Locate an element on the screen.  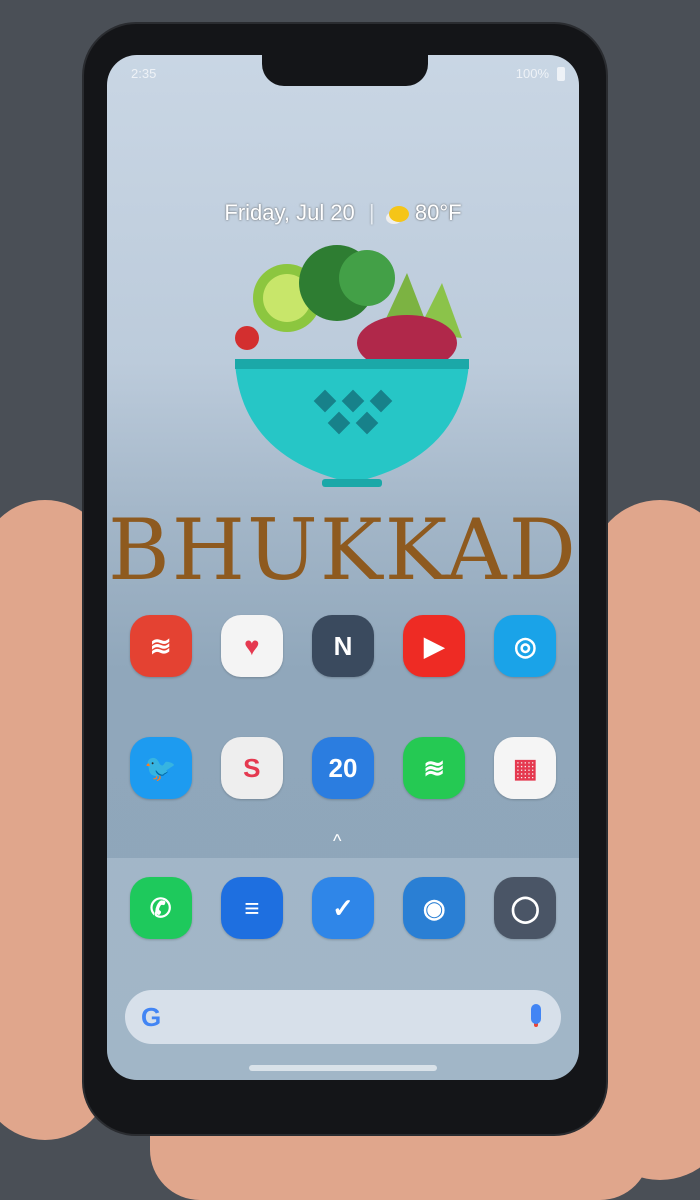
brand-logo-text: BHUKKAD is located at coordinates (343, 550).